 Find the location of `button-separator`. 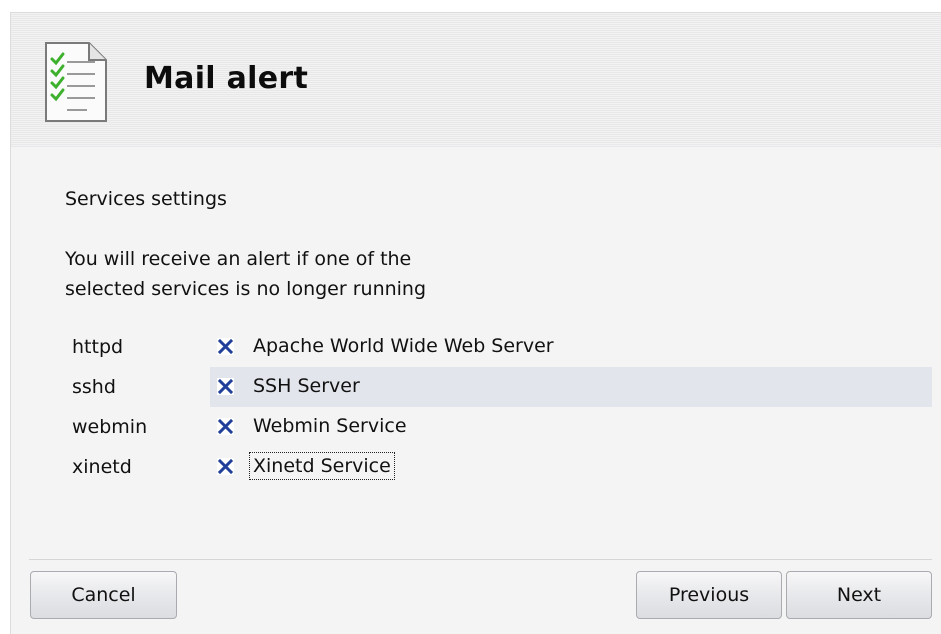

button-separator is located at coordinates (480, 559).